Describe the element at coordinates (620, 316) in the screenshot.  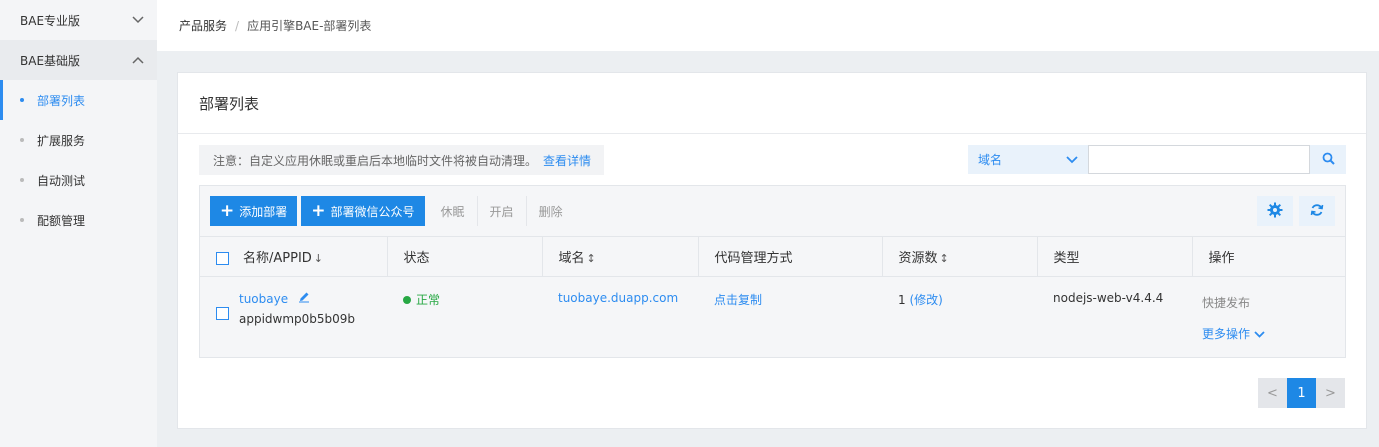
I see `cell-domain: tuobaye.duapp.com` at that location.